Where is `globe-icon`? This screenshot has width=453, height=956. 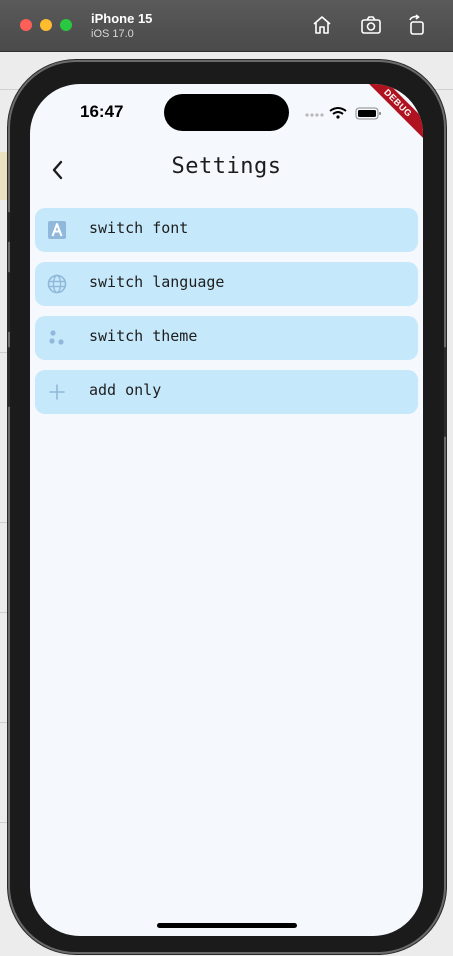 globe-icon is located at coordinates (57, 284).